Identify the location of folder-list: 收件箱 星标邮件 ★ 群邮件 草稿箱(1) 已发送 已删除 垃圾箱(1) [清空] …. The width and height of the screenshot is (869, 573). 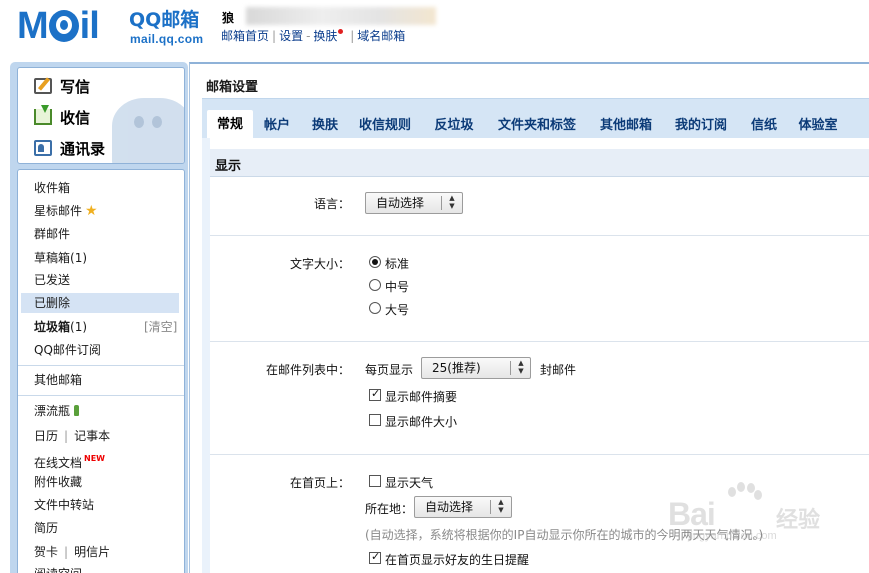
(101, 371).